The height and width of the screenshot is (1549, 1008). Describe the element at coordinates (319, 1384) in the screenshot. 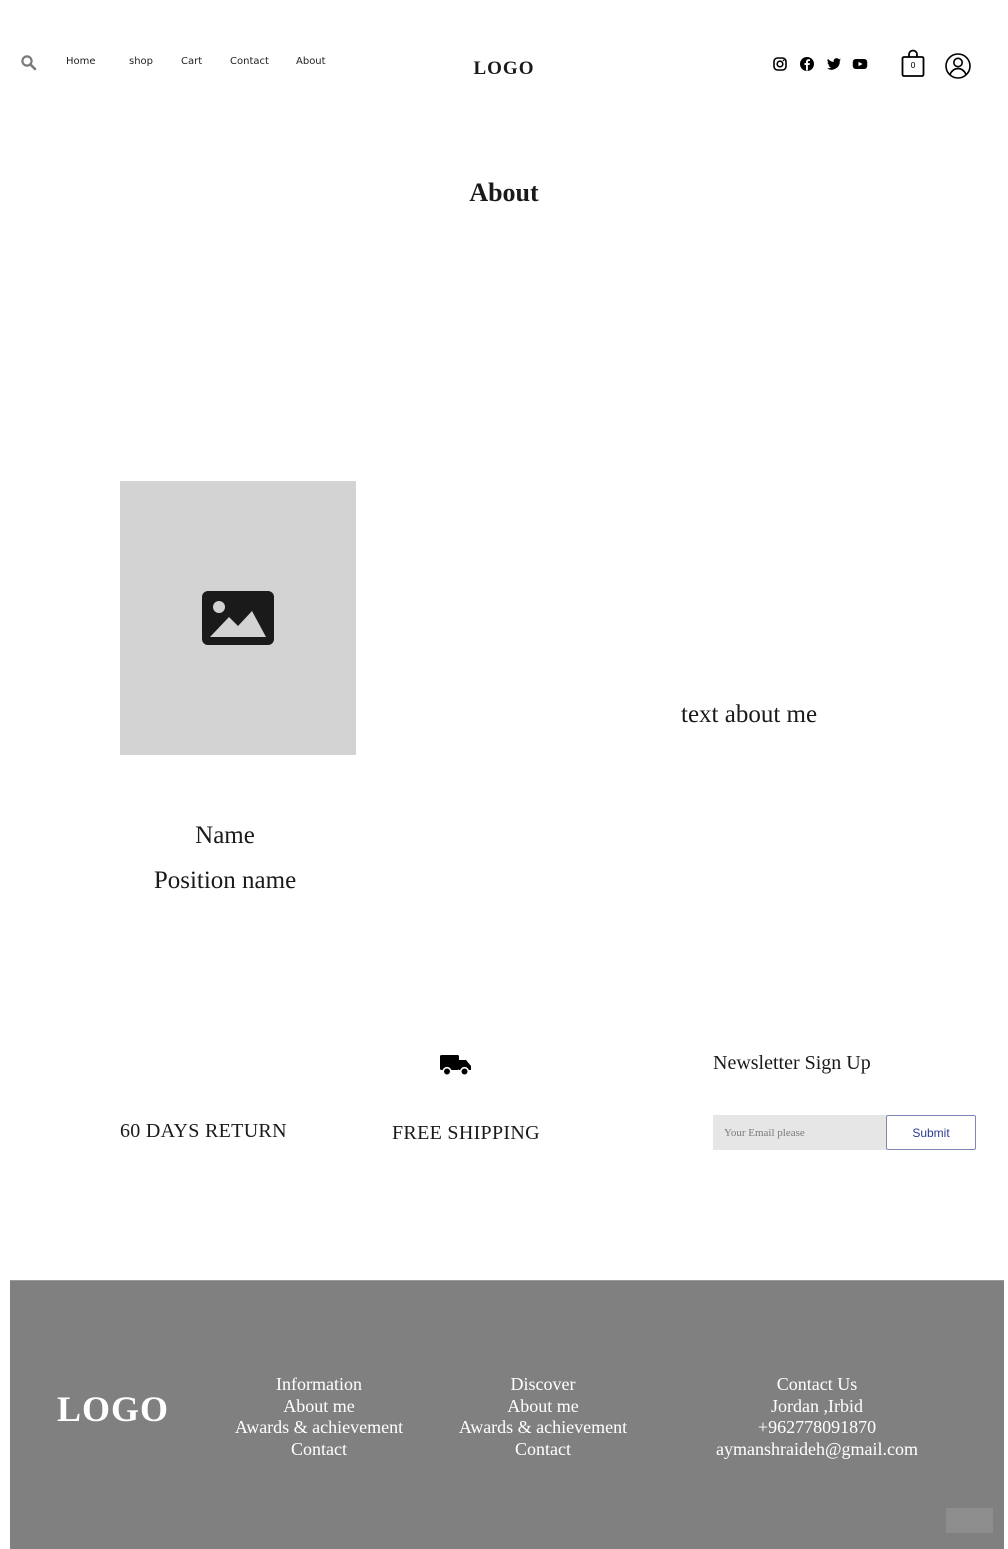

I see `footer-information-title: Information` at that location.